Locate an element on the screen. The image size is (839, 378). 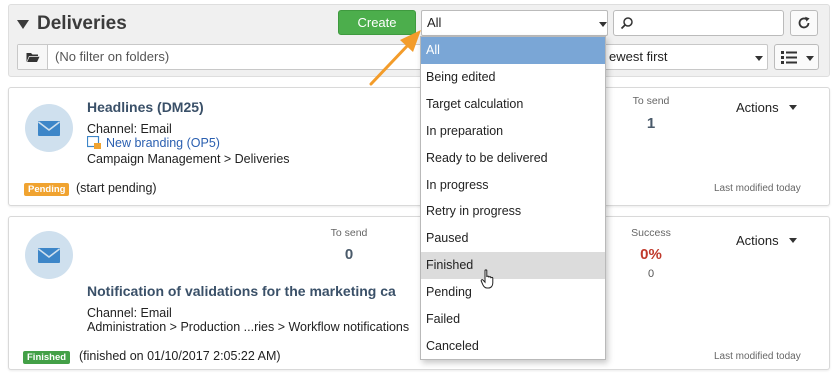
dropdown-option: Finished is located at coordinates (513, 265).